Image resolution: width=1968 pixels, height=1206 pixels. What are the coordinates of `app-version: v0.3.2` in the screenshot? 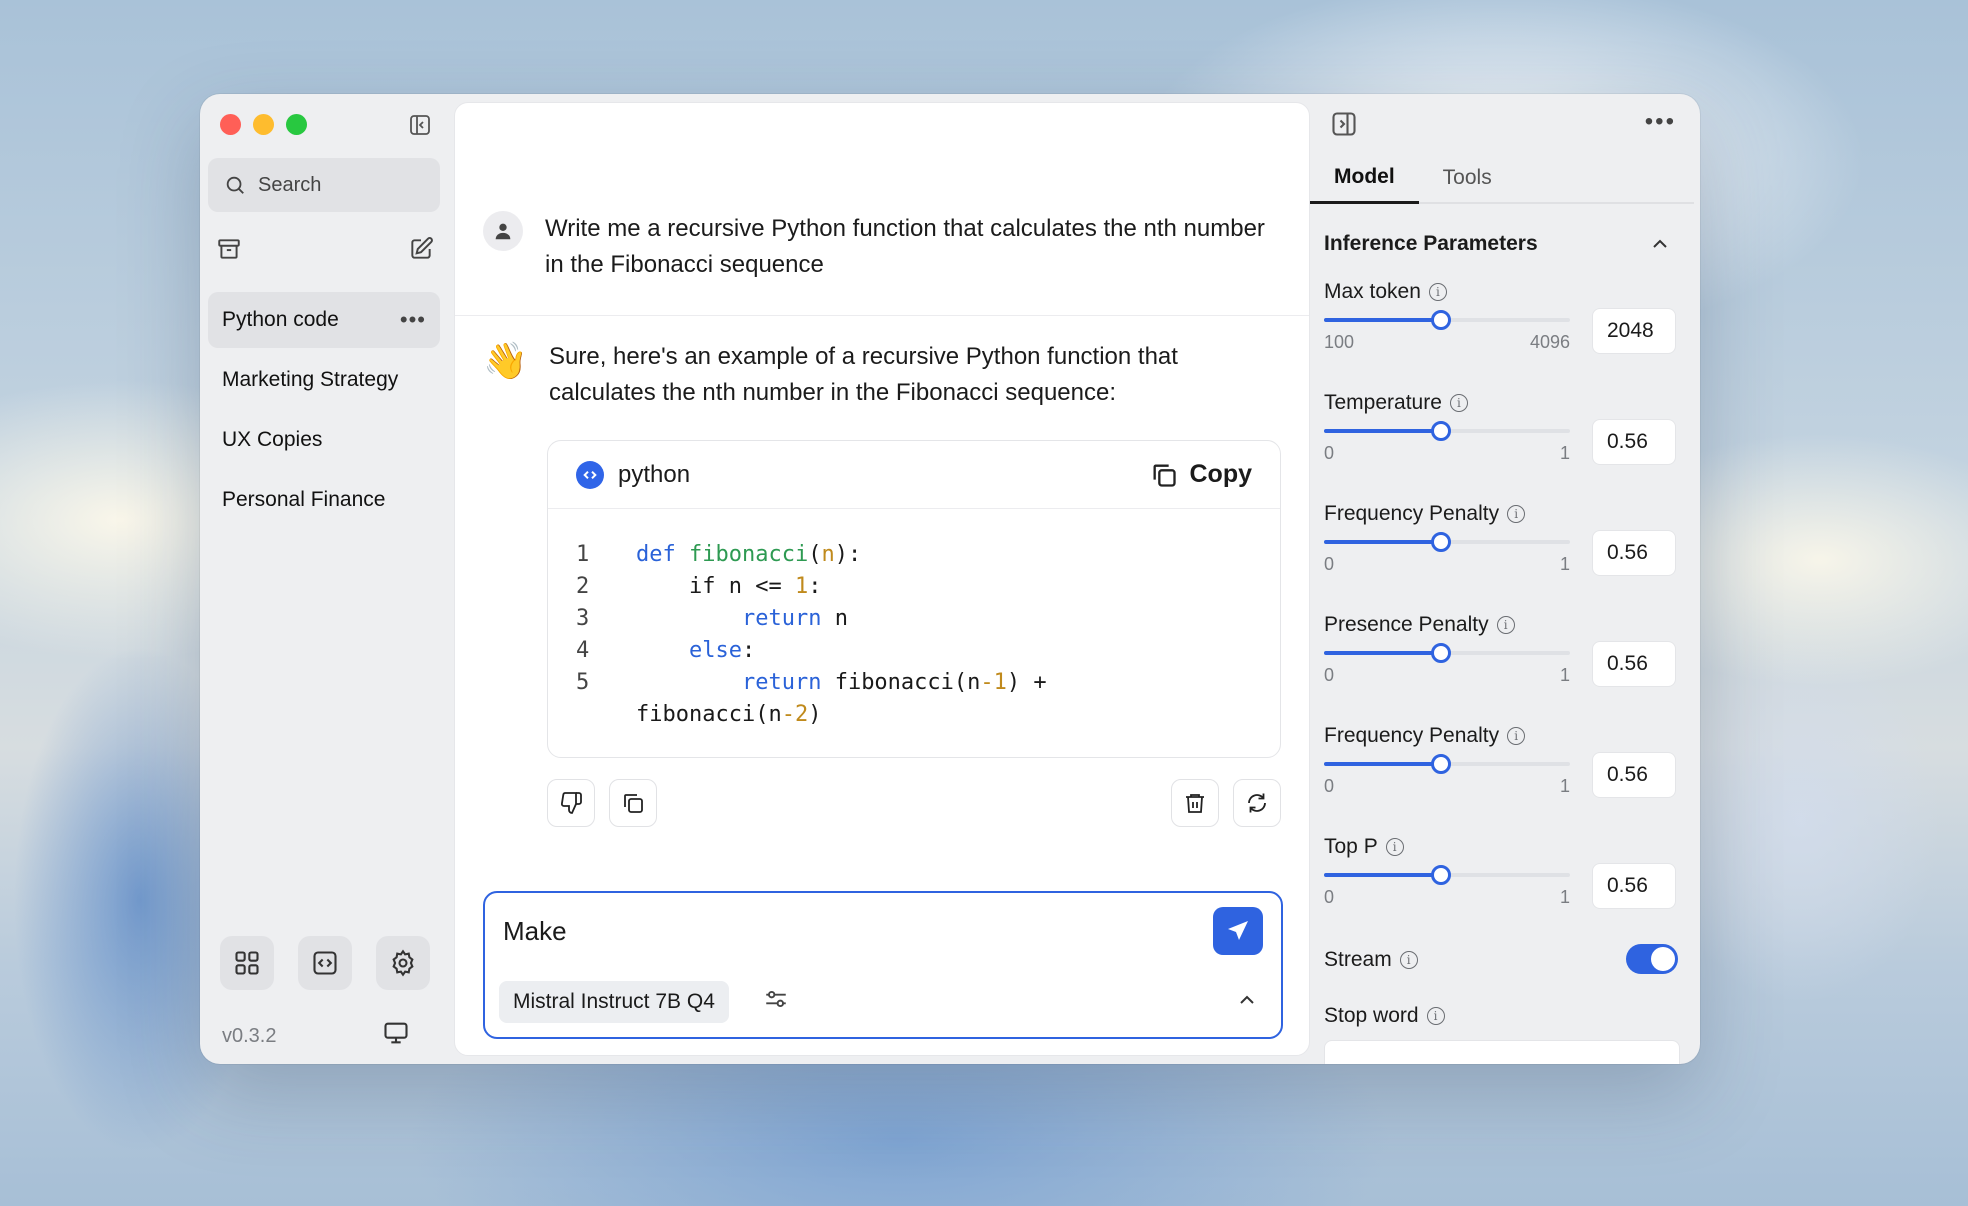 It's located at (249, 1036).